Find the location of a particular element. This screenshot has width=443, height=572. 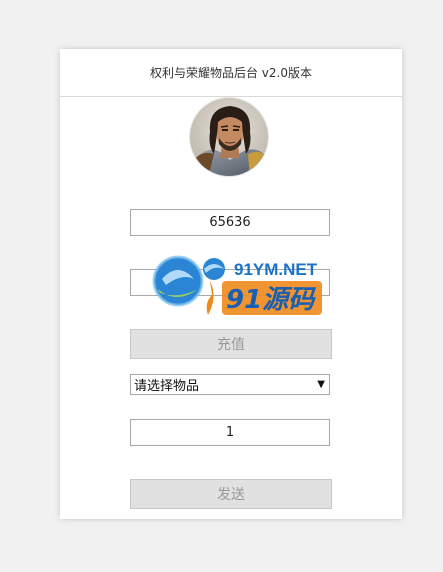

panel-header: 权利与荣耀物品后台 v2.0版本 is located at coordinates (231, 73).